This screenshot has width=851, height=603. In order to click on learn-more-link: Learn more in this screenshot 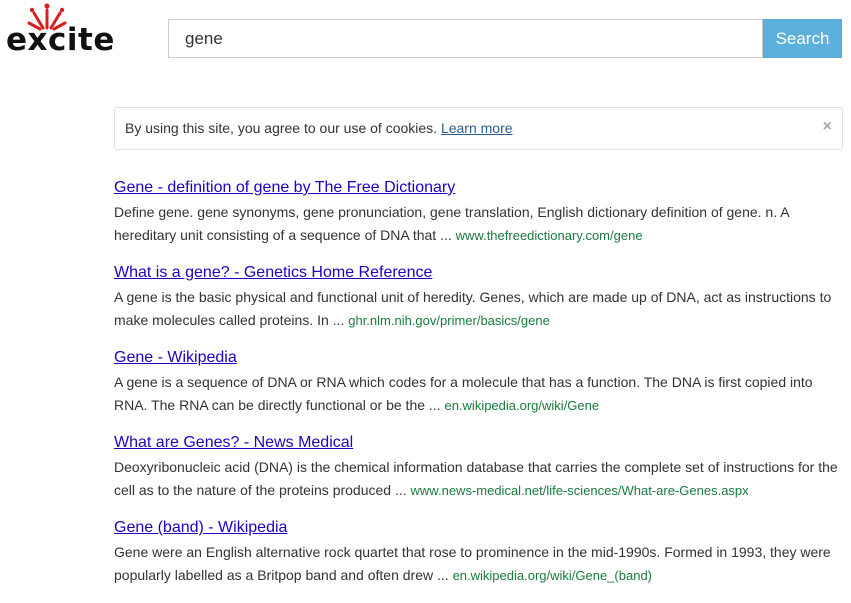, I will do `click(477, 128)`.